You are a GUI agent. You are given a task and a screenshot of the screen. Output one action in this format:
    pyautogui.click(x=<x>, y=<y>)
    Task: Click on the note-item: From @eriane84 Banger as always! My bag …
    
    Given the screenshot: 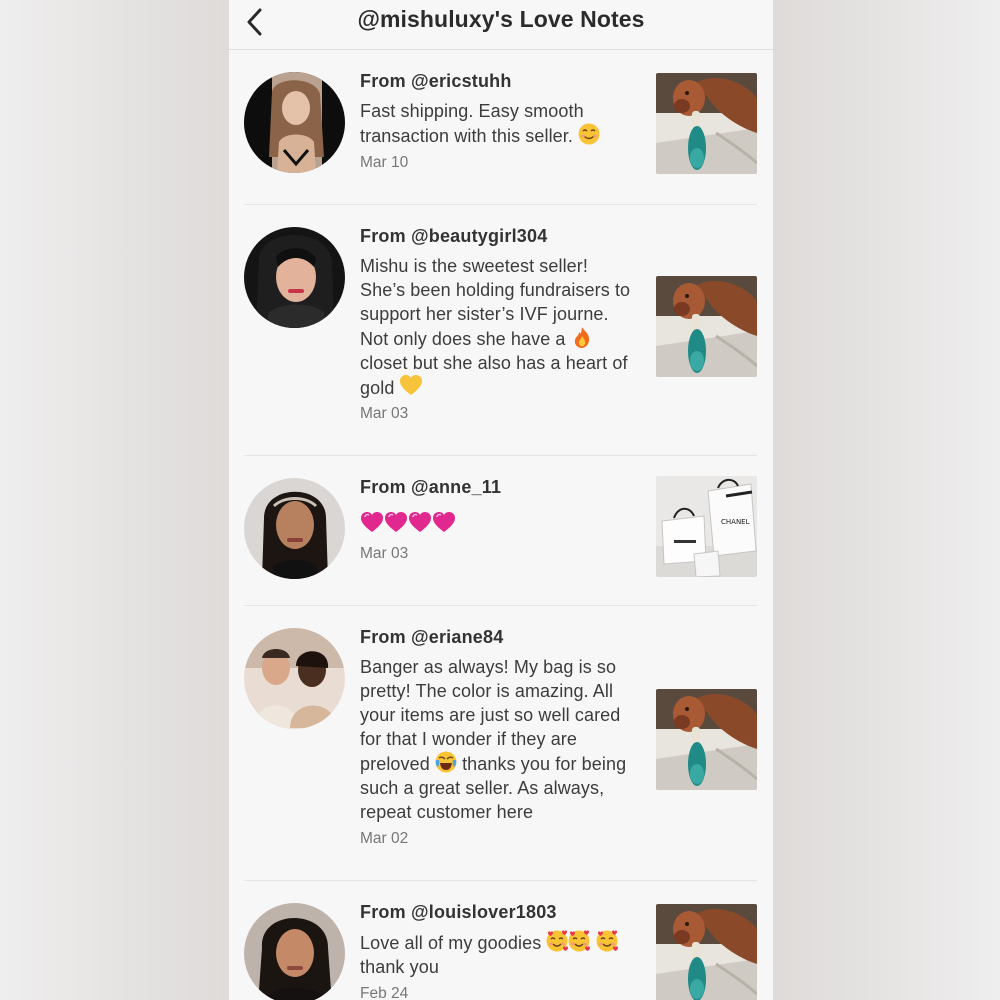 What is the action you would take?
    pyautogui.click(x=501, y=743)
    